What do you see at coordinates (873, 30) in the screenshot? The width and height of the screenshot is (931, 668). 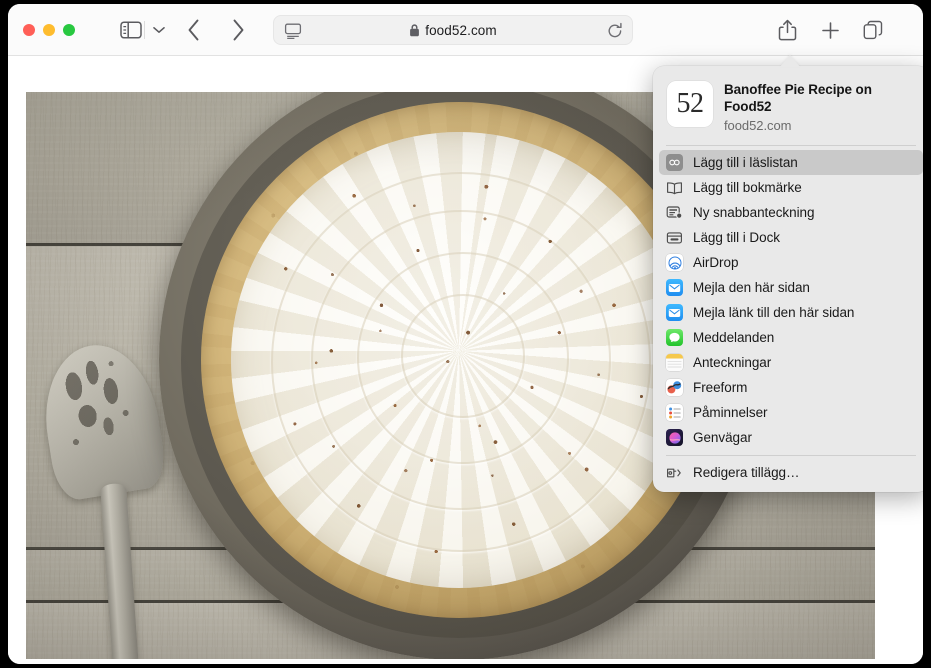 I see `tab-overview-button` at bounding box center [873, 30].